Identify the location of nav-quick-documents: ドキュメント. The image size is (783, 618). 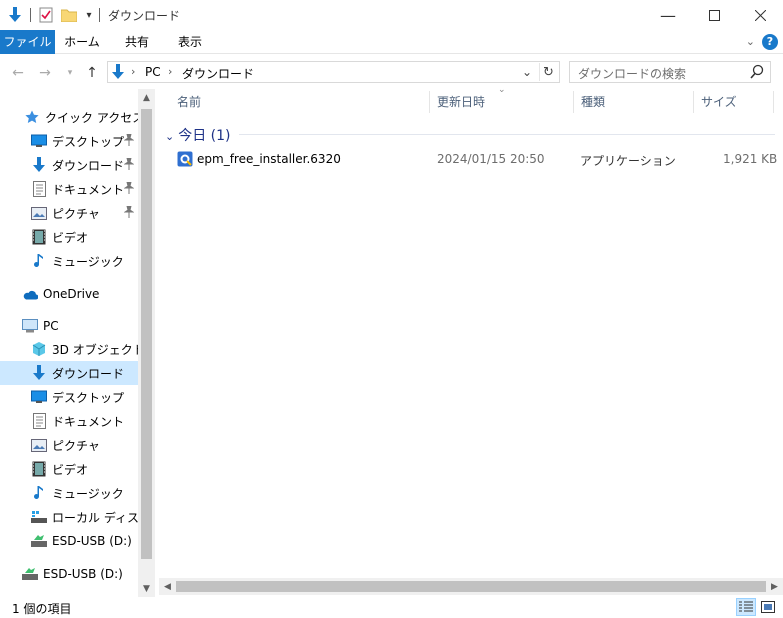
(69, 189).